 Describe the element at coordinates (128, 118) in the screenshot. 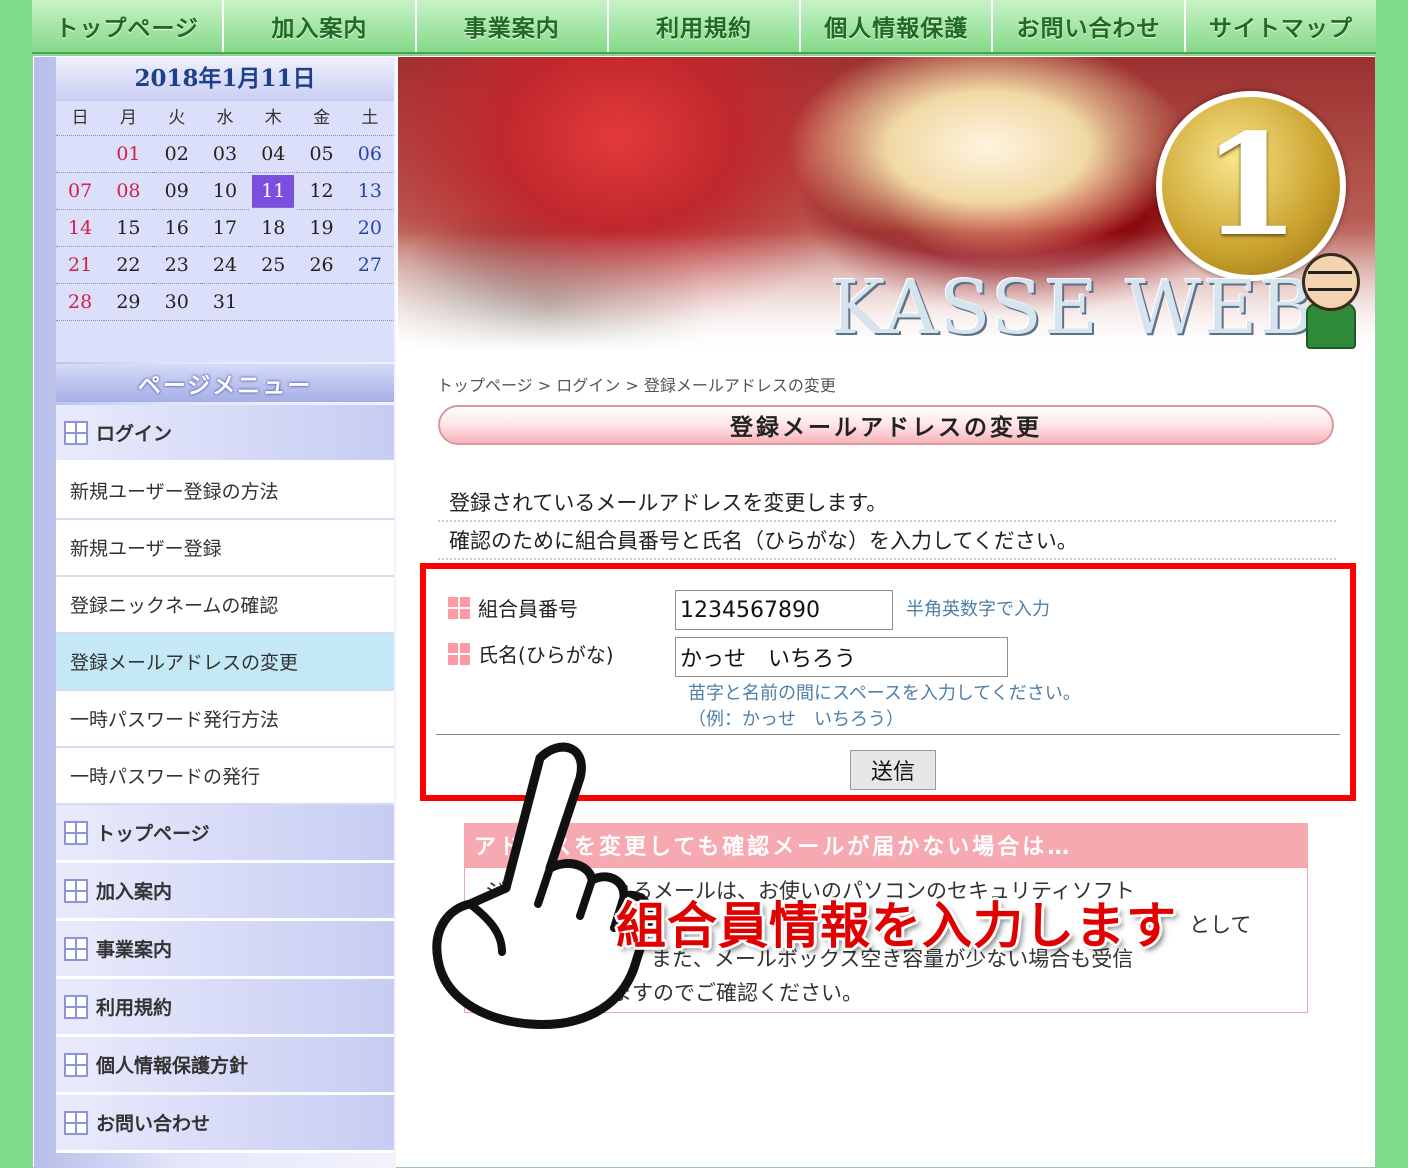

I see `calendar-weekday: 月` at that location.